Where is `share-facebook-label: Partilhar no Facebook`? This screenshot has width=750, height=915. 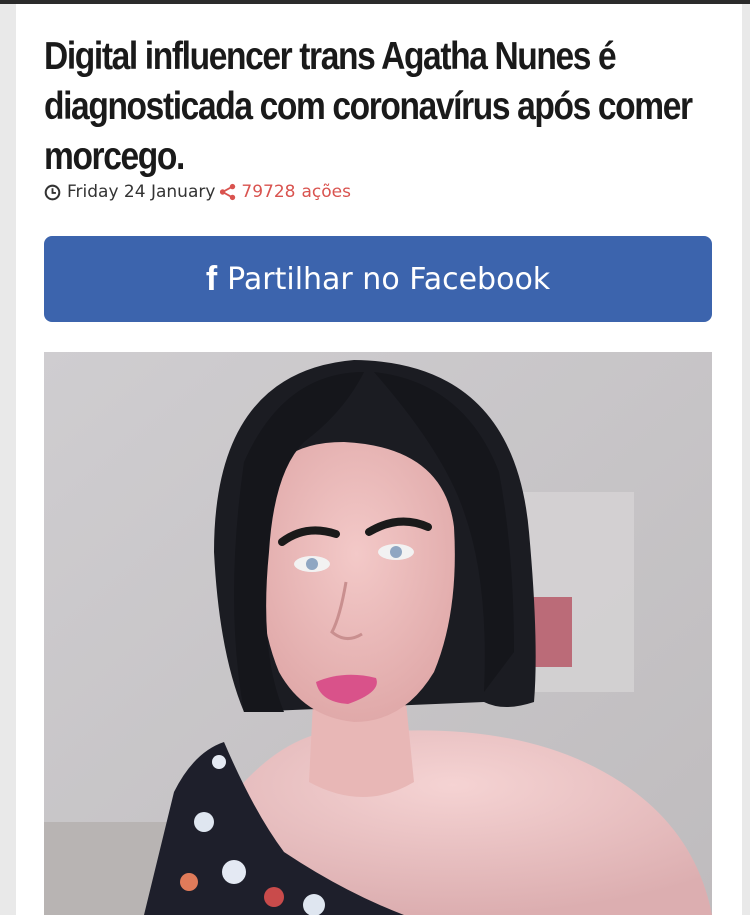 share-facebook-label: Partilhar no Facebook is located at coordinates (389, 279).